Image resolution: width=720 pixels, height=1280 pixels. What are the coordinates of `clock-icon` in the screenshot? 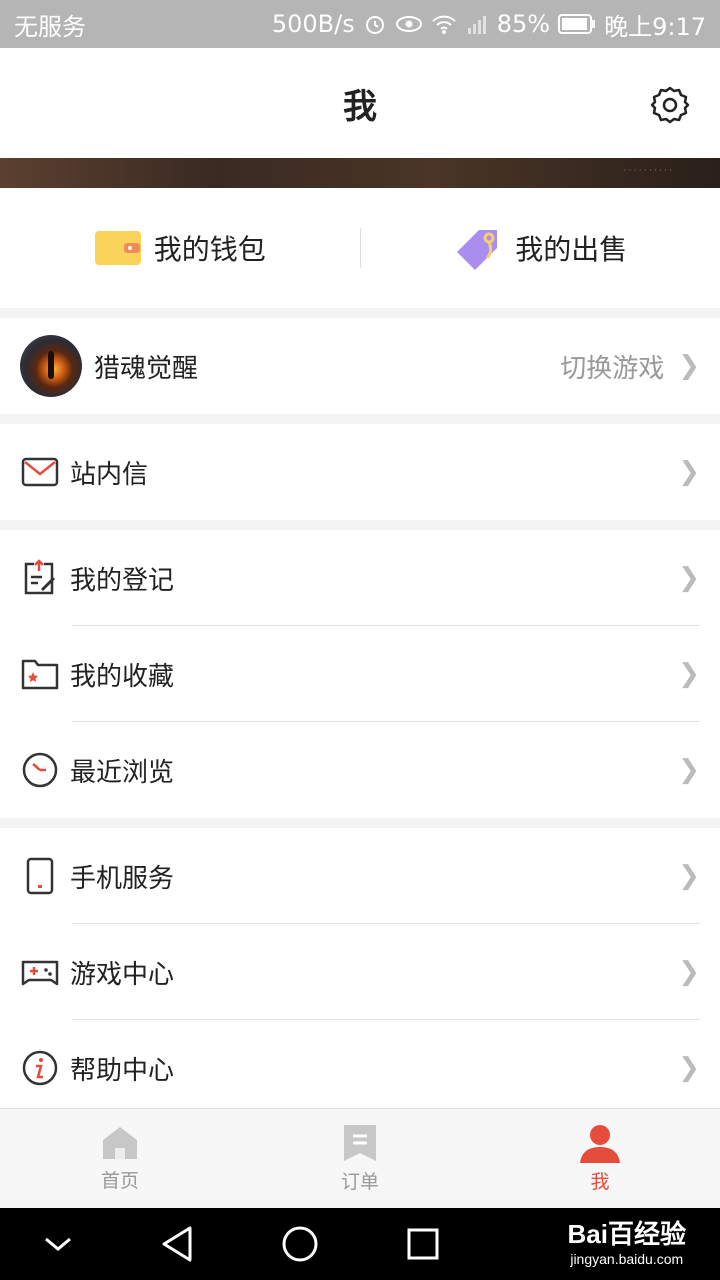 It's located at (40, 770).